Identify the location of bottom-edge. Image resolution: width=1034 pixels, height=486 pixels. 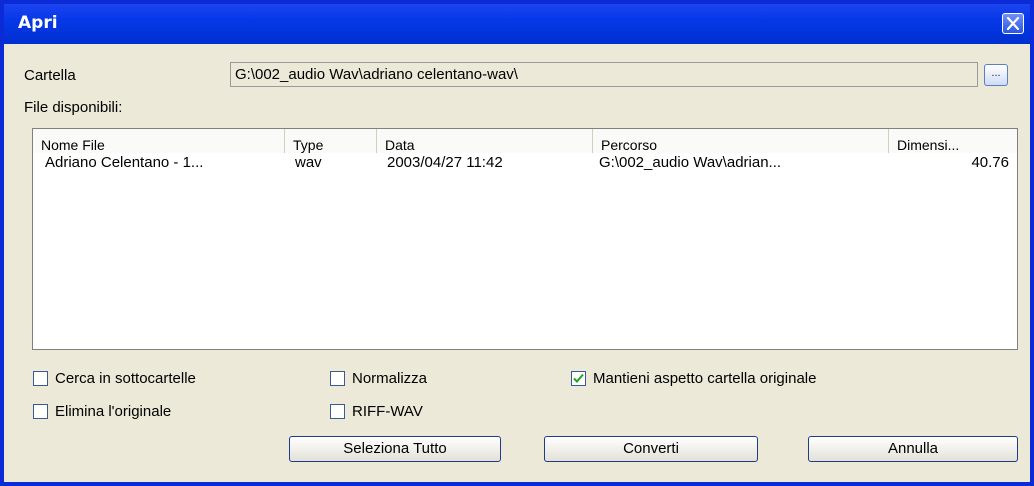
(517, 478).